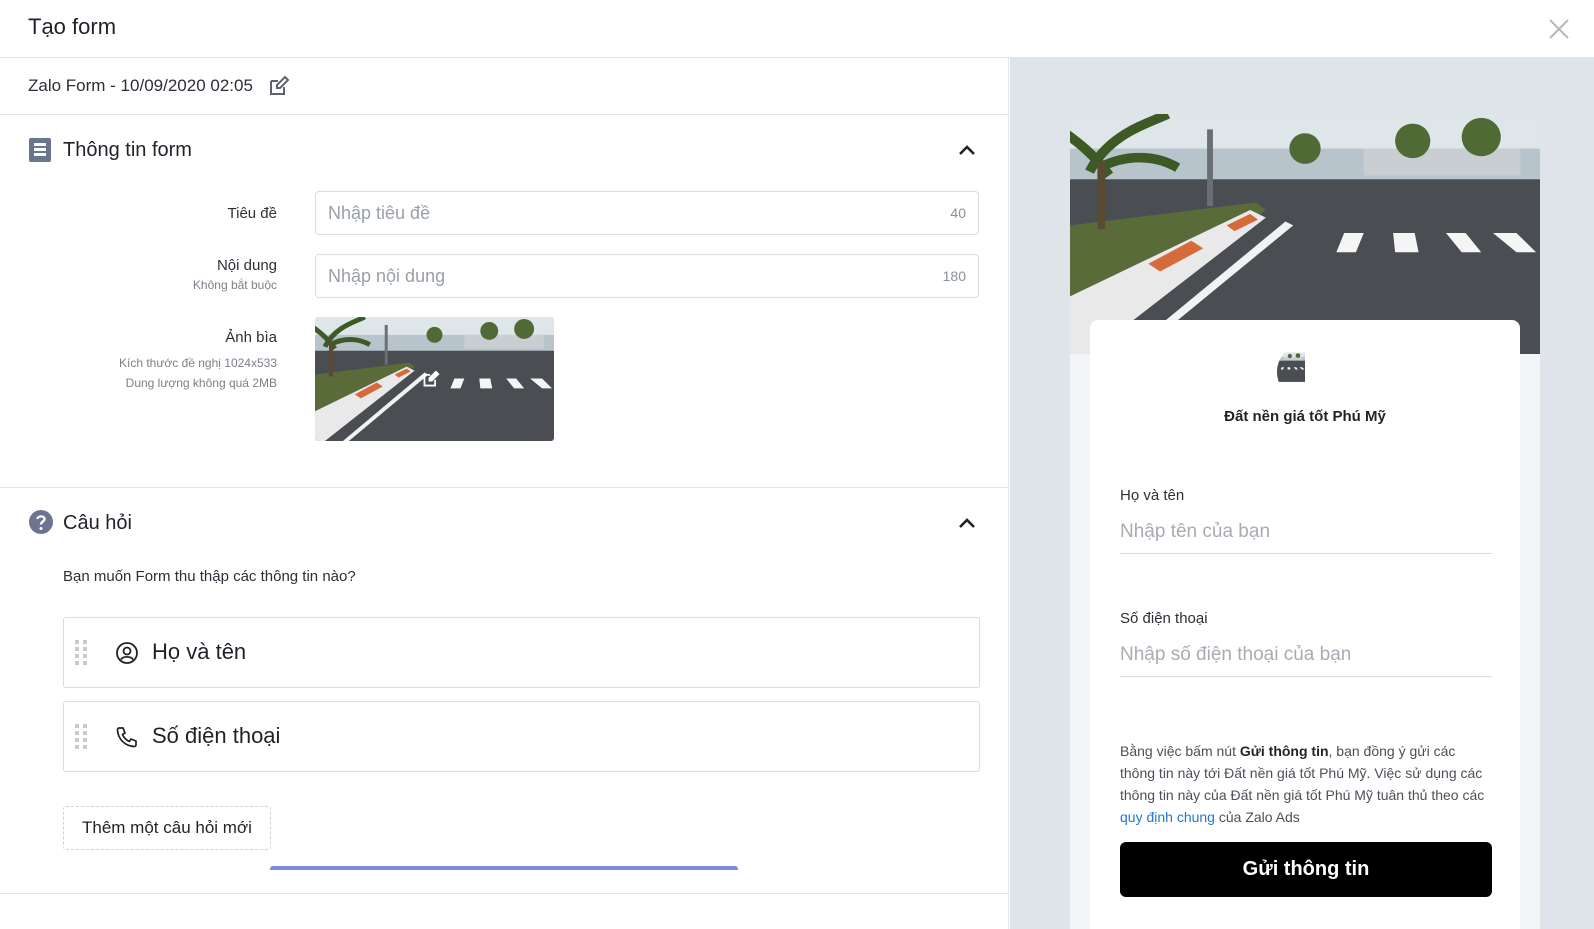 This screenshot has width=1594, height=929. What do you see at coordinates (127, 653) in the screenshot?
I see `user-circle-icon` at bounding box center [127, 653].